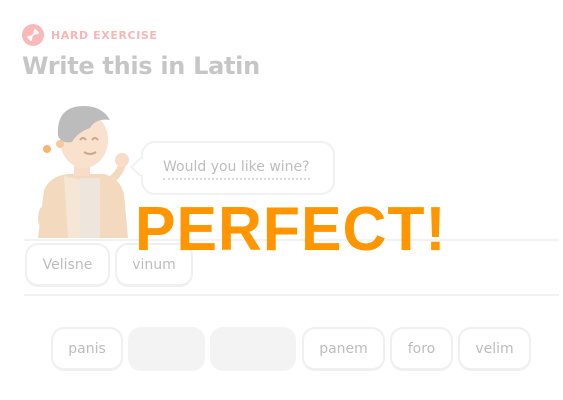  Describe the element at coordinates (141, 66) in the screenshot. I see `exercise-title: Write this in Latin` at that location.